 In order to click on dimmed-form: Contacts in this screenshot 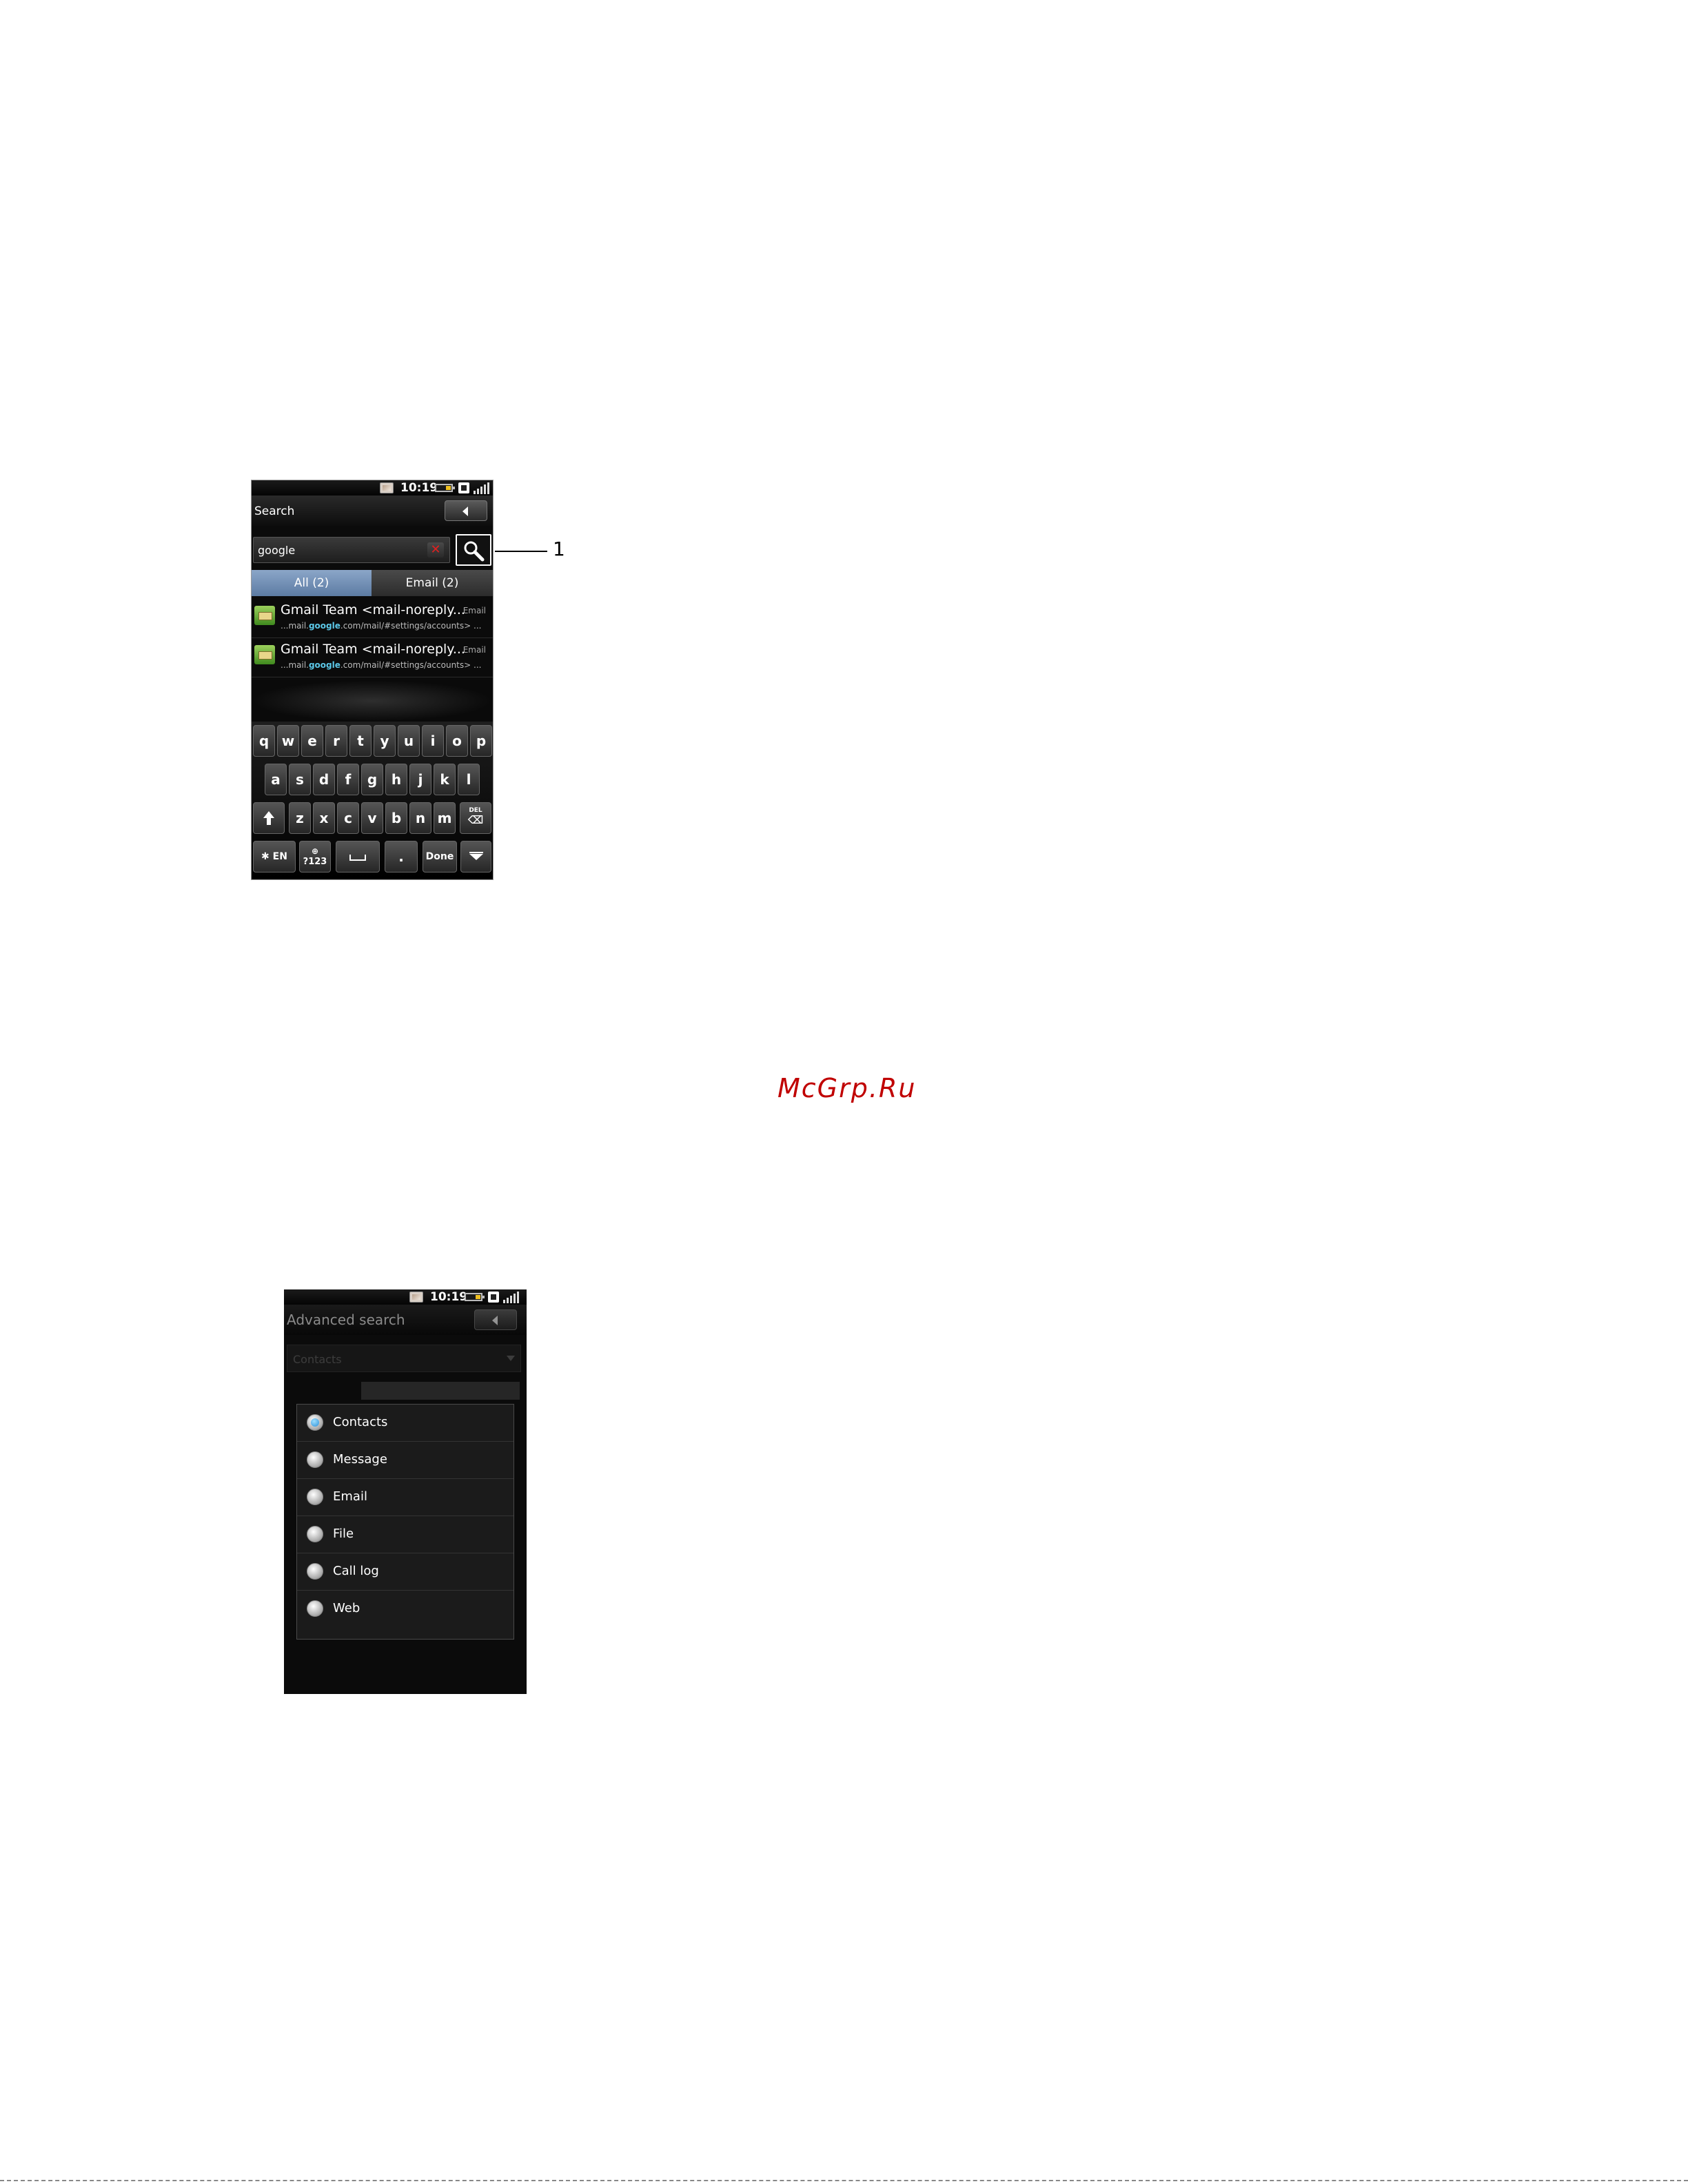, I will do `click(405, 1372)`.